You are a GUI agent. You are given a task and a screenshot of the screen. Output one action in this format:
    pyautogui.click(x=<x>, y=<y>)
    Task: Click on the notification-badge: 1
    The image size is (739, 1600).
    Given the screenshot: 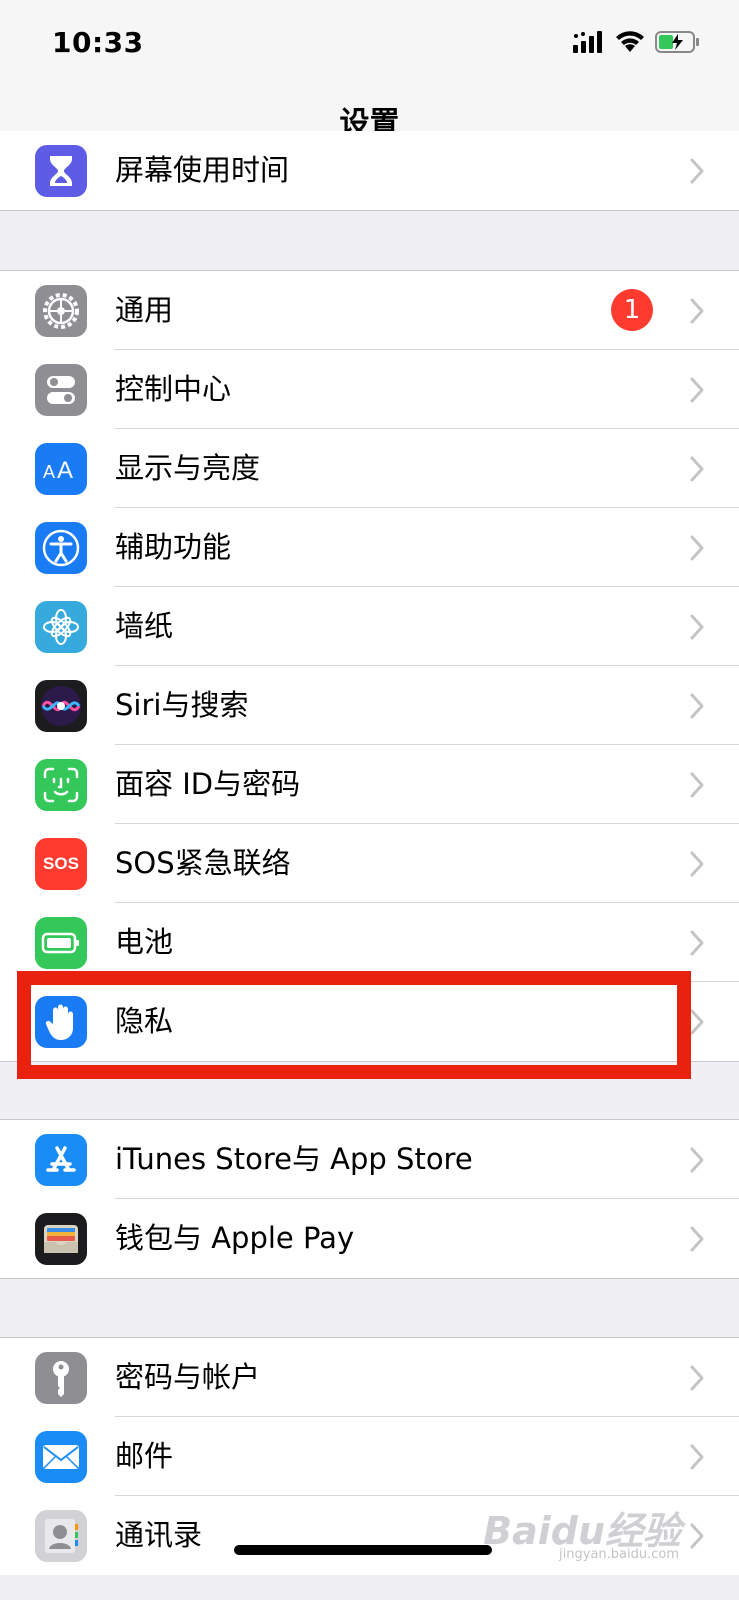 What is the action you would take?
    pyautogui.click(x=632, y=310)
    